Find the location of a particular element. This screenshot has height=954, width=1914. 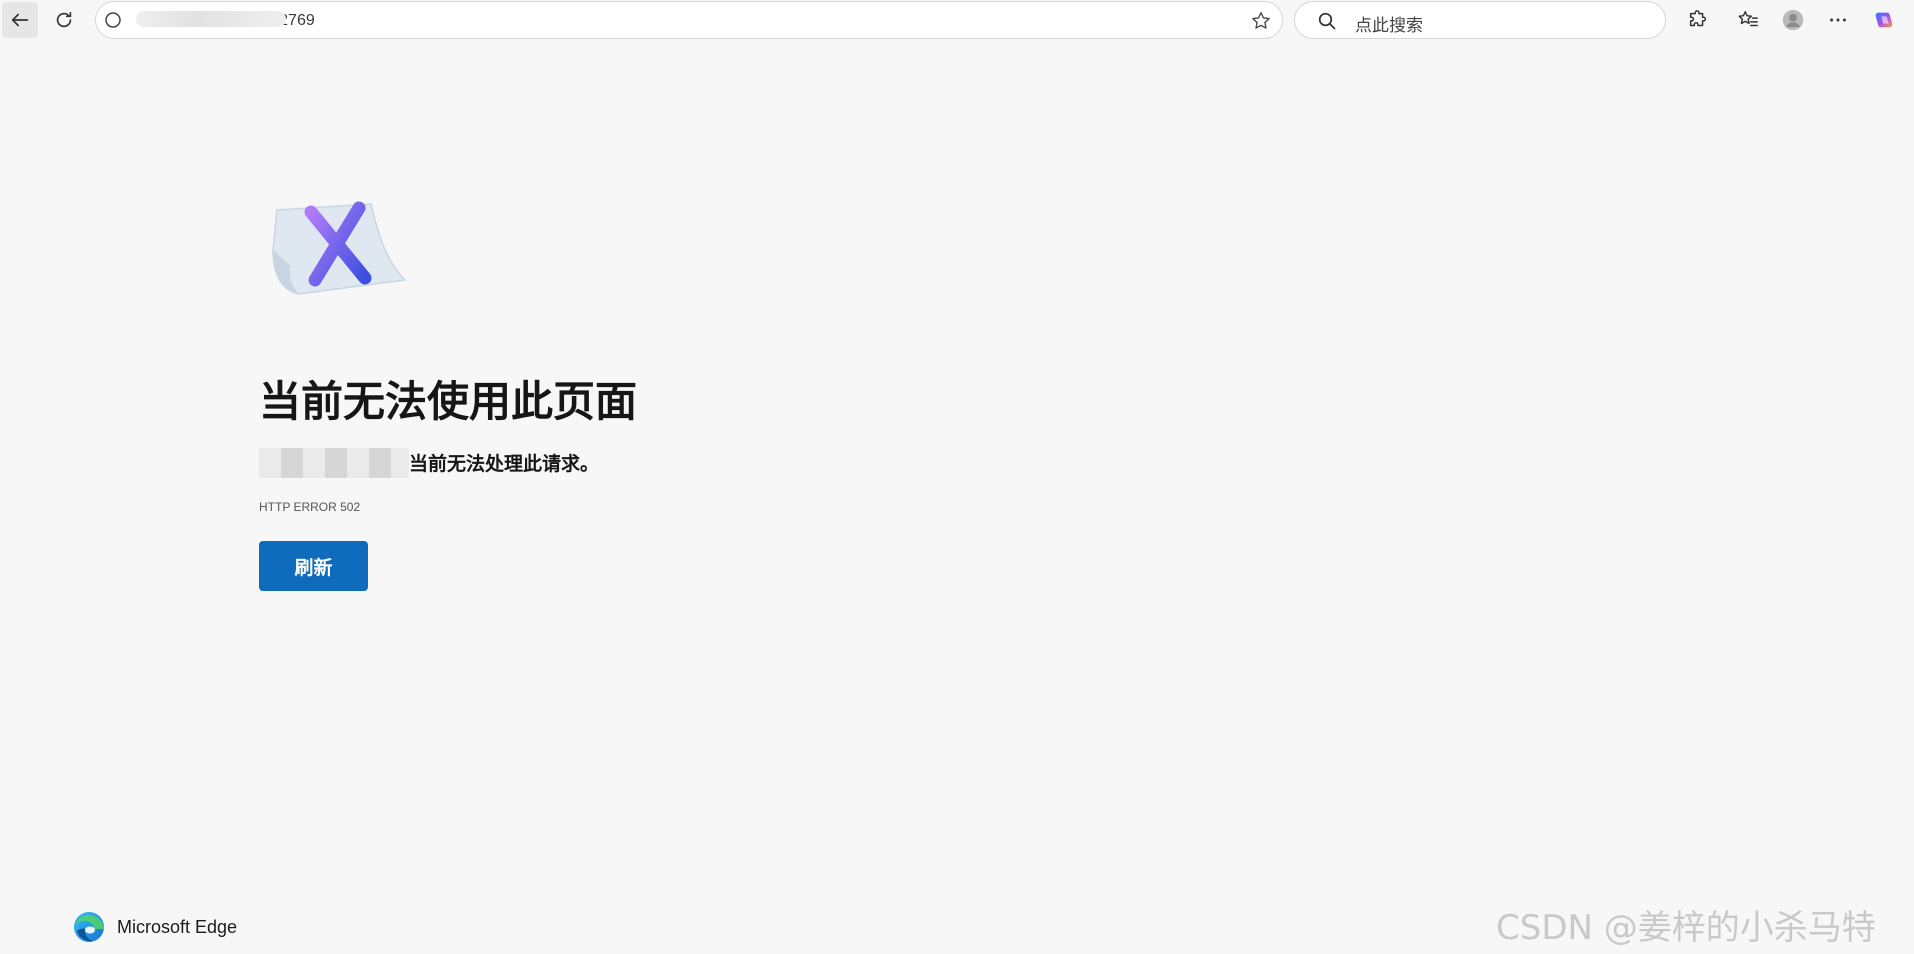

favorites-button is located at coordinates (1748, 20).